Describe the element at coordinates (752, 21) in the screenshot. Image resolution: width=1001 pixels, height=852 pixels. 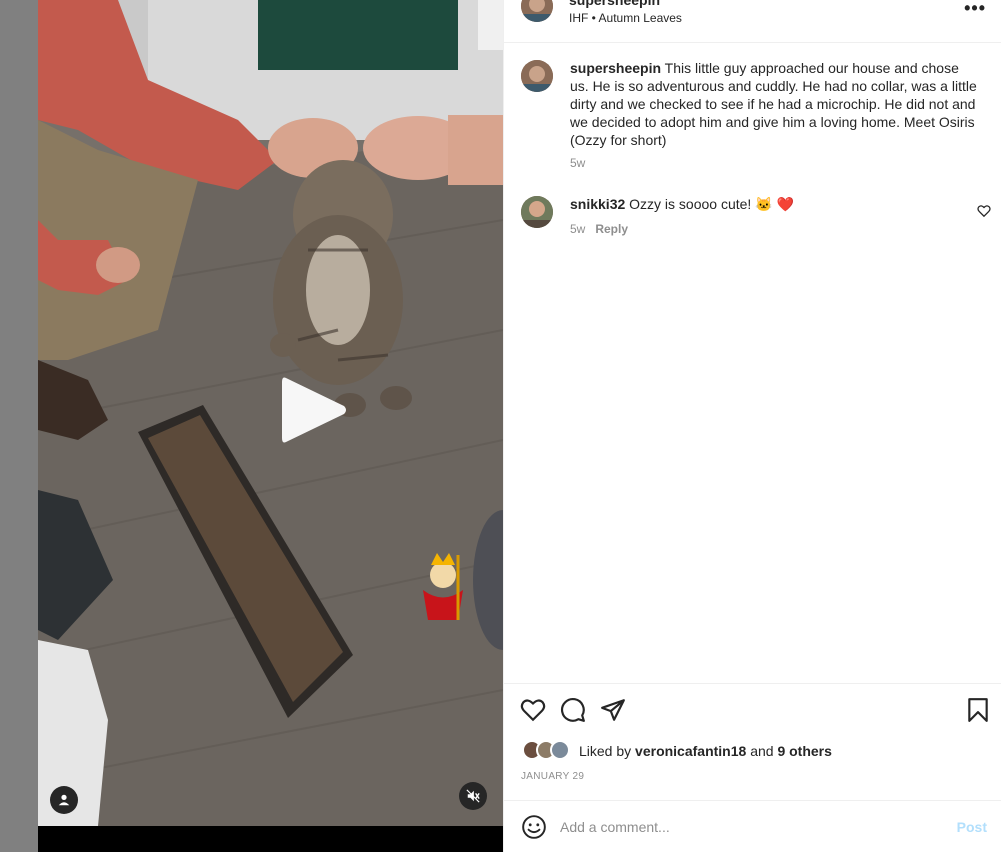
I see `post-header: supersheepin IHF • Autumn Leaves •••` at that location.